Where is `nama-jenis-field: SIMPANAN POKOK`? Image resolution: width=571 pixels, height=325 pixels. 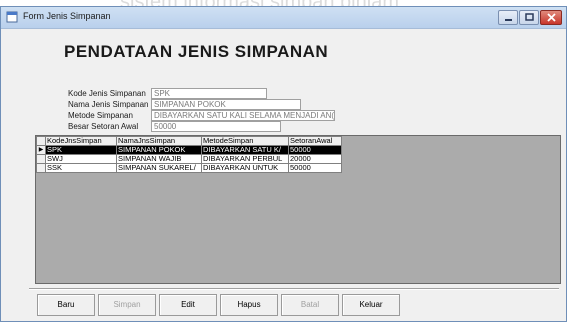 nama-jenis-field: SIMPANAN POKOK is located at coordinates (226, 104).